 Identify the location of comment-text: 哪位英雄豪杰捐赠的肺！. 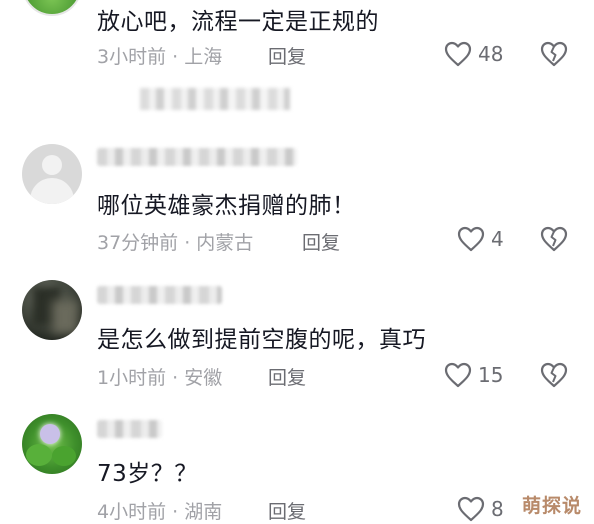
(226, 206).